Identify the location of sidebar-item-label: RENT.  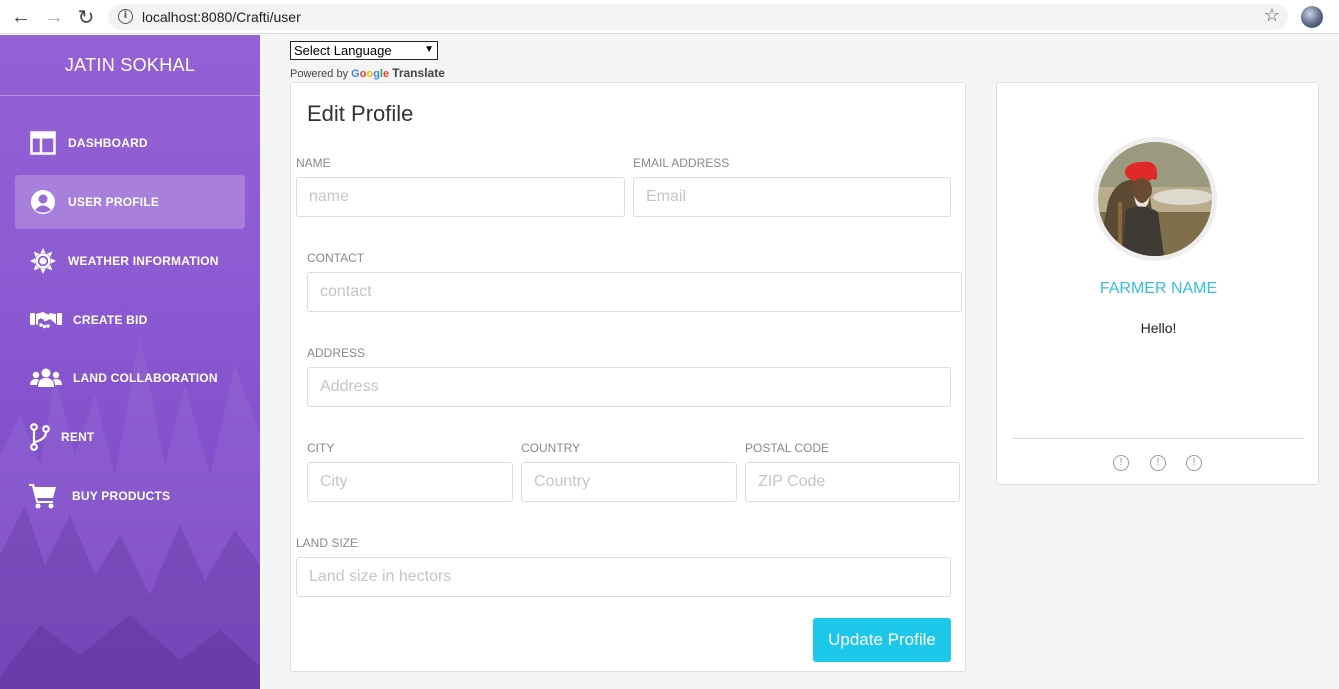
(78, 437).